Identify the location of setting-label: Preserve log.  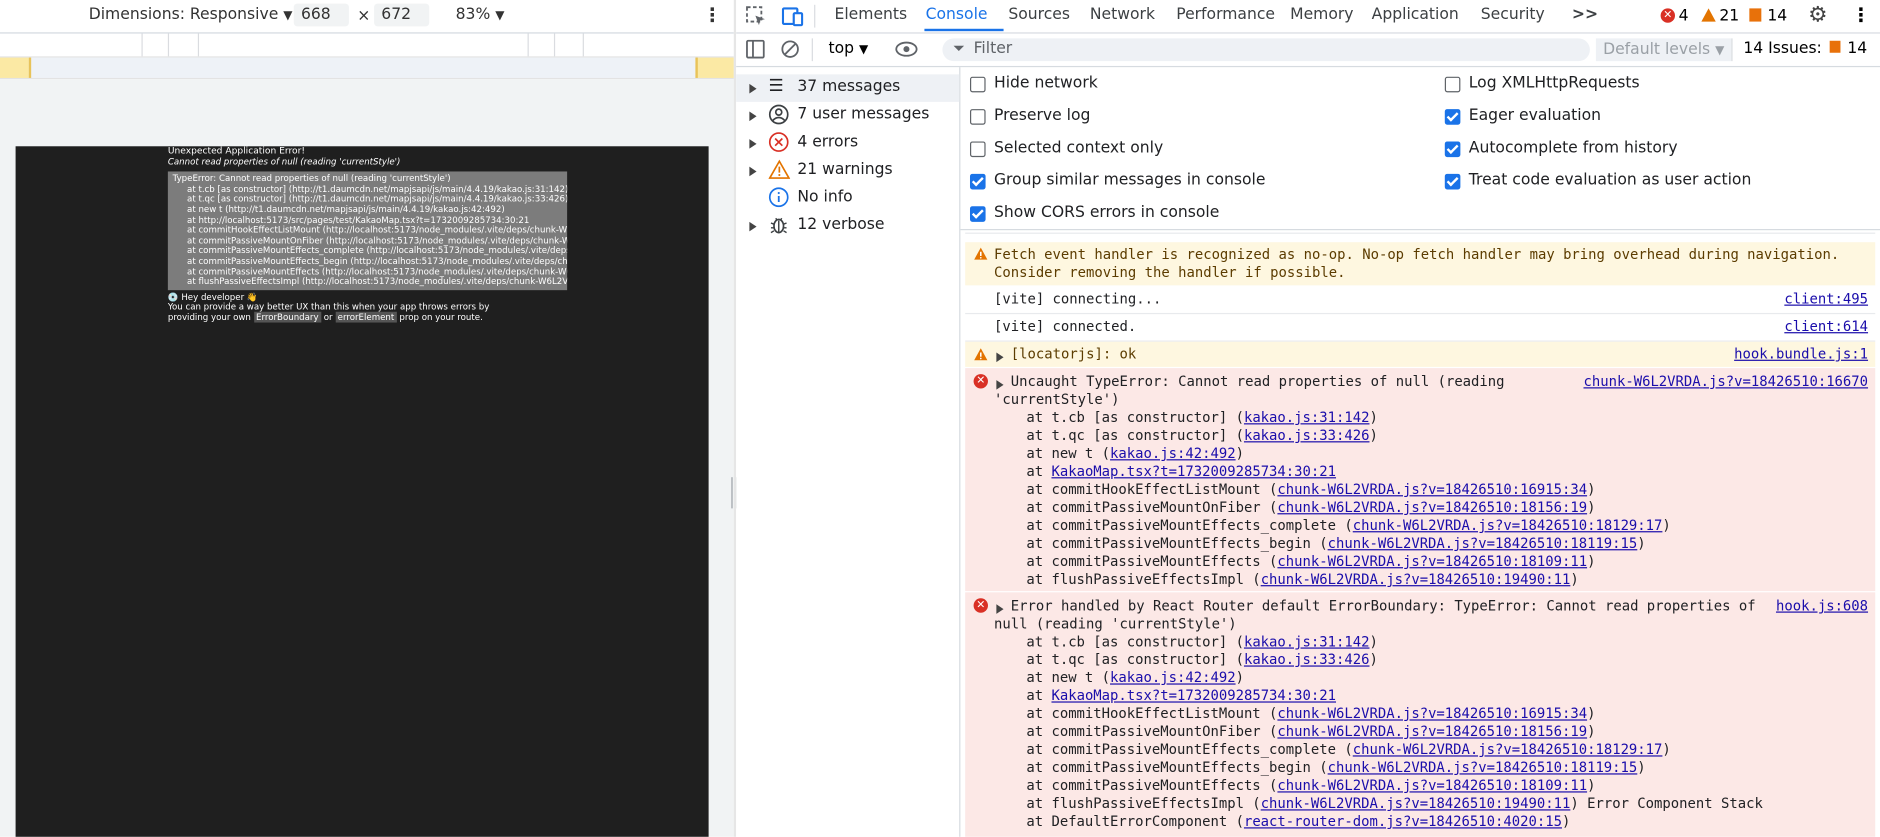
(1042, 115).